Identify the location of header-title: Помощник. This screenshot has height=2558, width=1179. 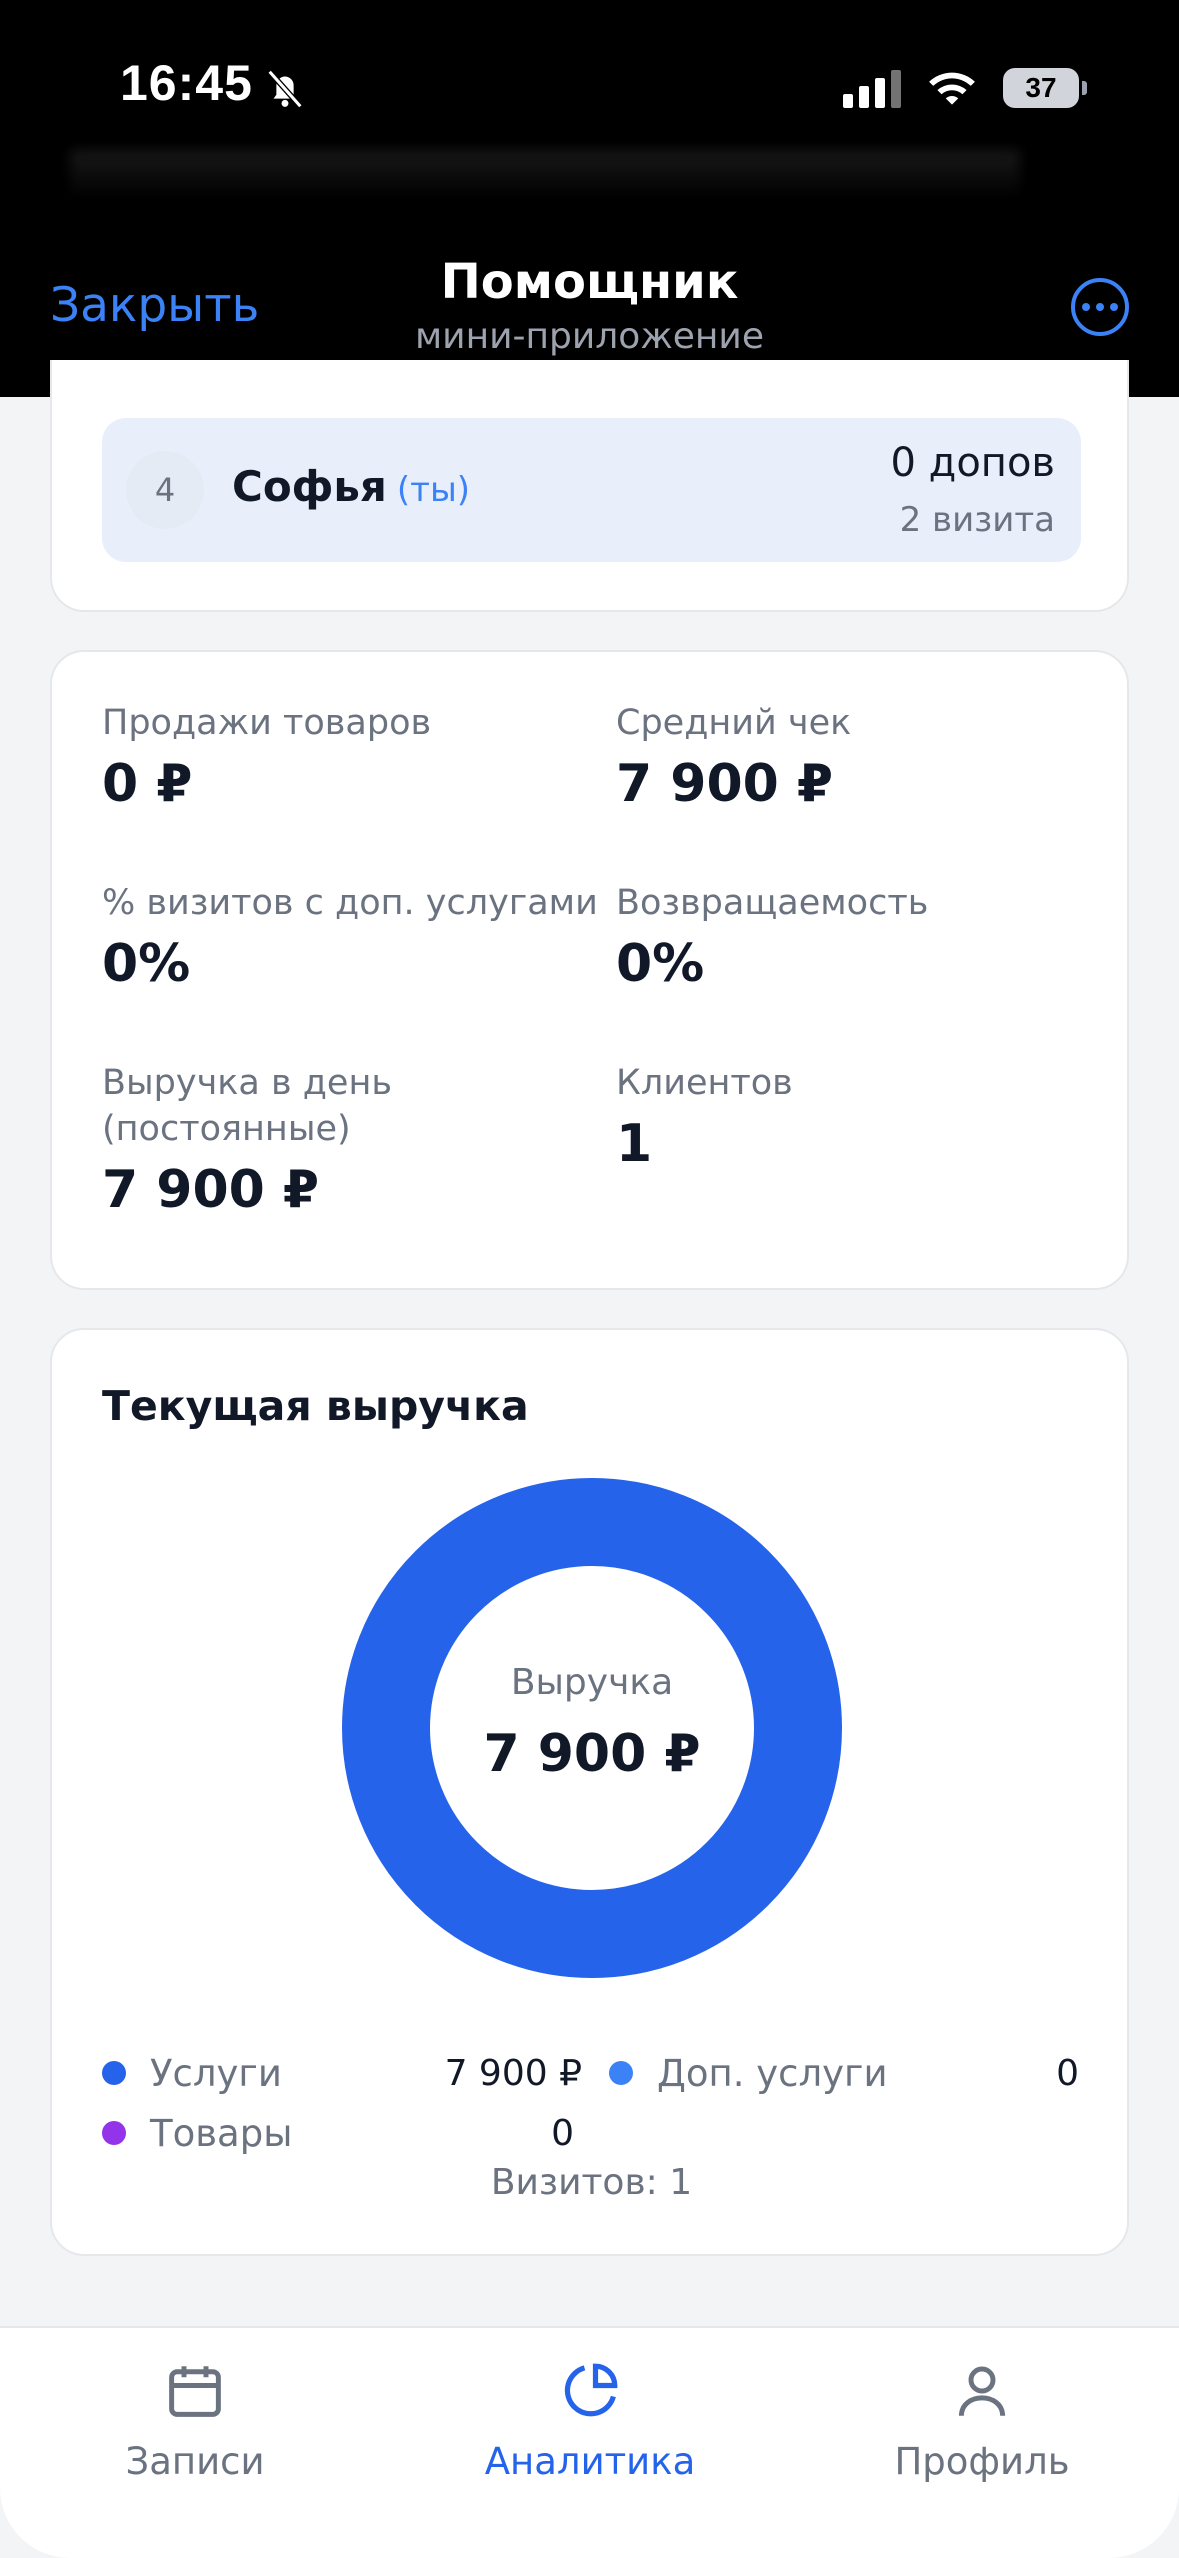
(589, 282).